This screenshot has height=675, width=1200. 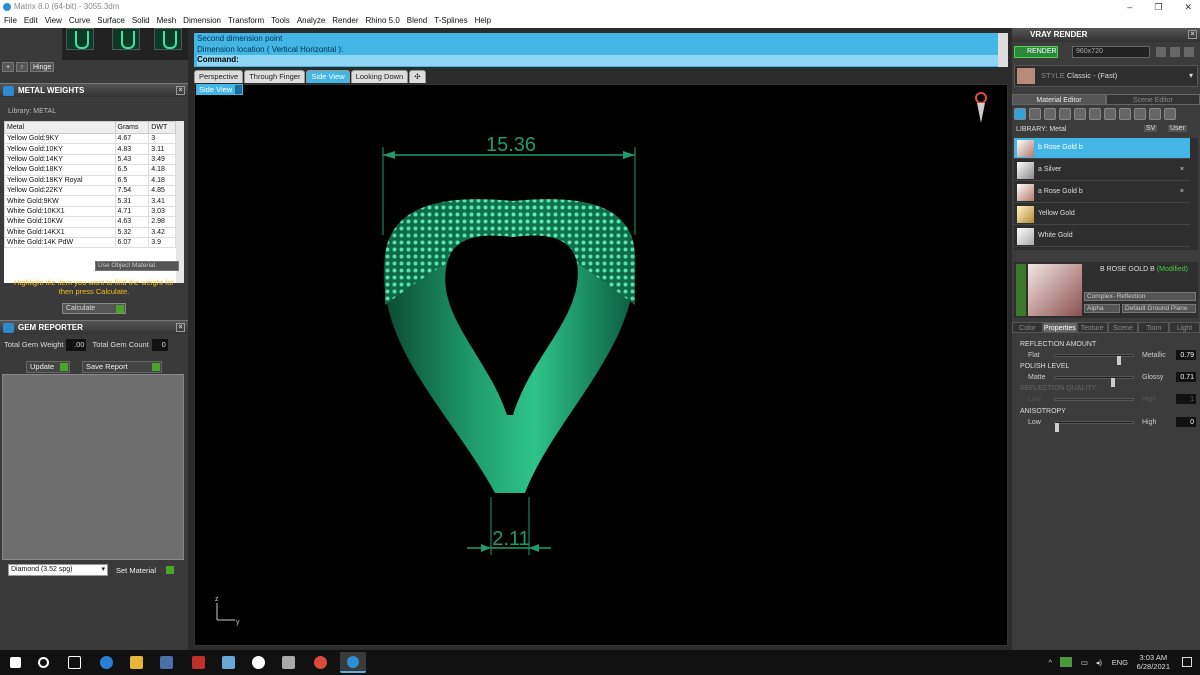 What do you see at coordinates (132, 127) in the screenshot?
I see `col-grams: Grams` at bounding box center [132, 127].